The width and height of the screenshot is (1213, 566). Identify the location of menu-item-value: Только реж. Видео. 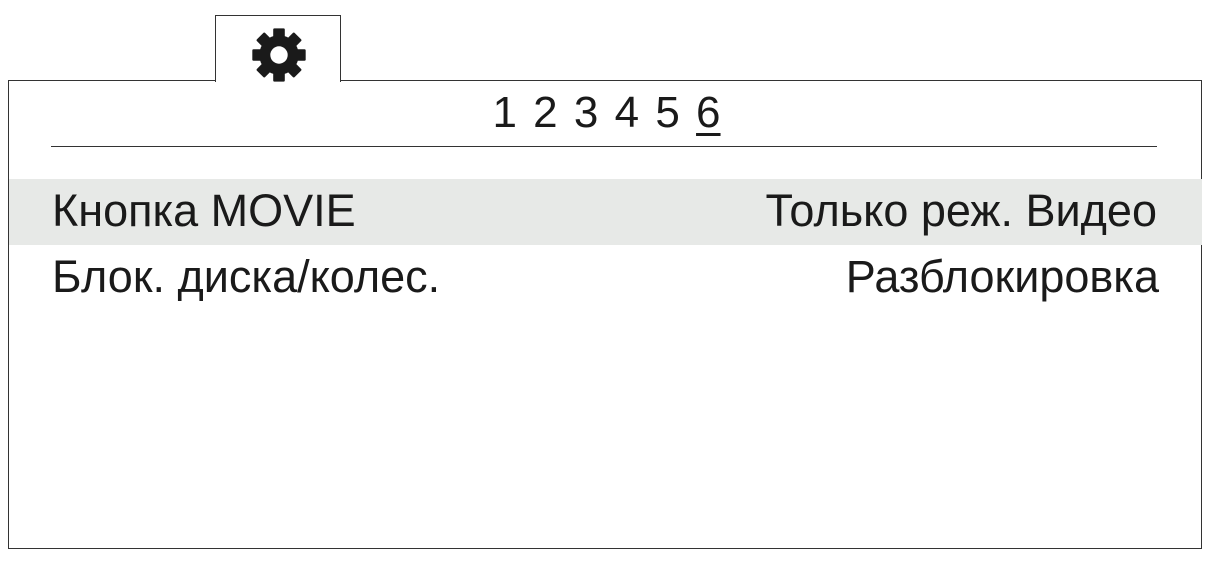
(961, 210).